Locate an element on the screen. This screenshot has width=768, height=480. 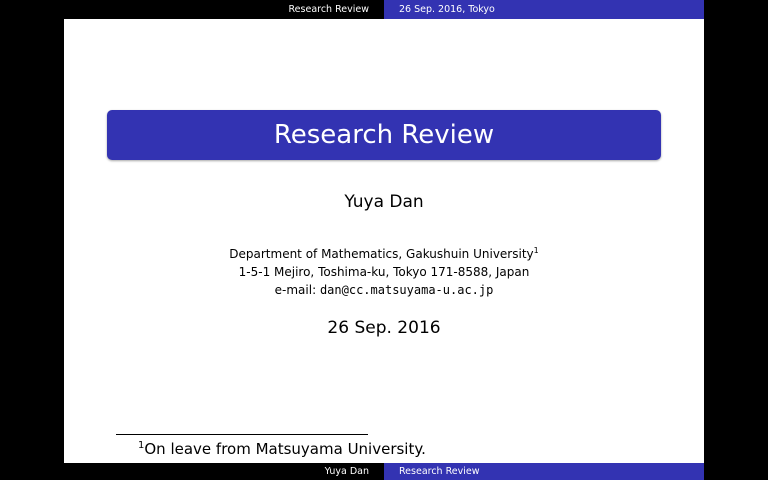
footnote: 1On leave from Matsuyama University. is located at coordinates (282, 449).